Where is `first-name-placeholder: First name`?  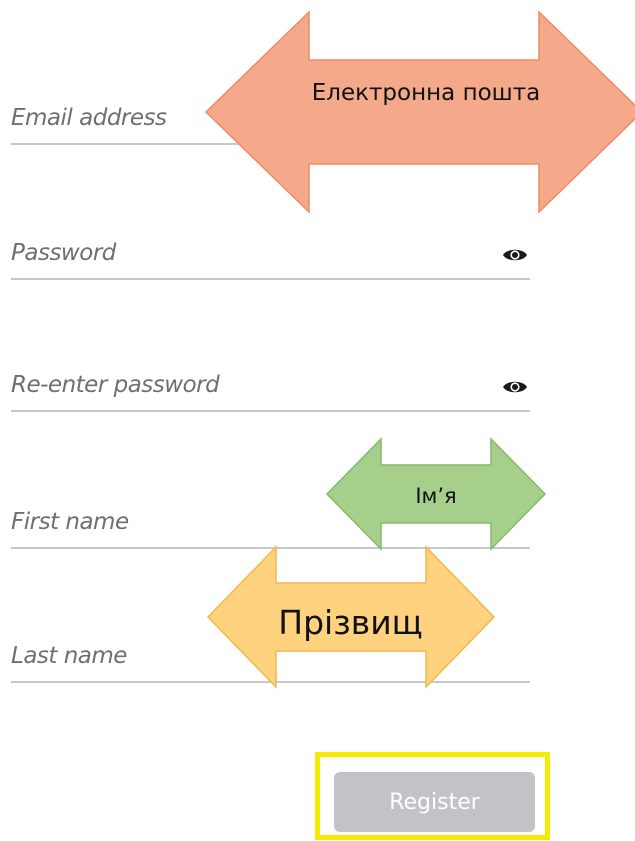 first-name-placeholder: First name is located at coordinates (70, 522).